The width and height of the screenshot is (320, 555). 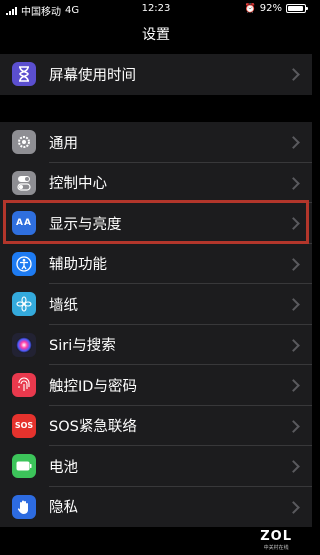 I want to click on watermark-logo: ZOL 中关村在线, so click(x=276, y=540).